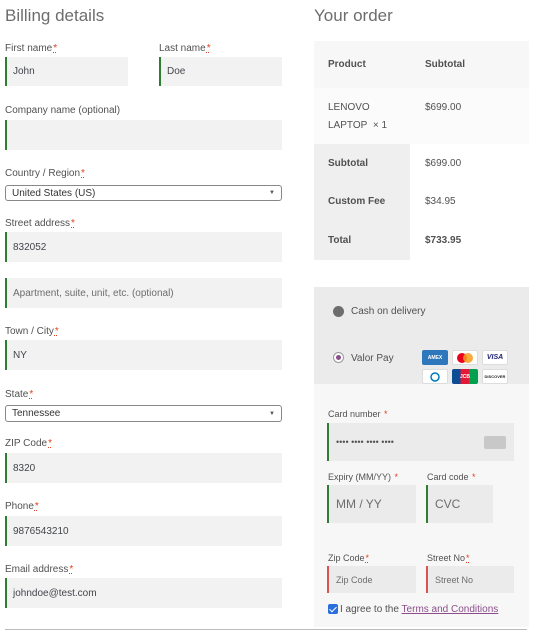 Image resolution: width=536 pixels, height=633 pixels. I want to click on mastercard-icon, so click(465, 357).